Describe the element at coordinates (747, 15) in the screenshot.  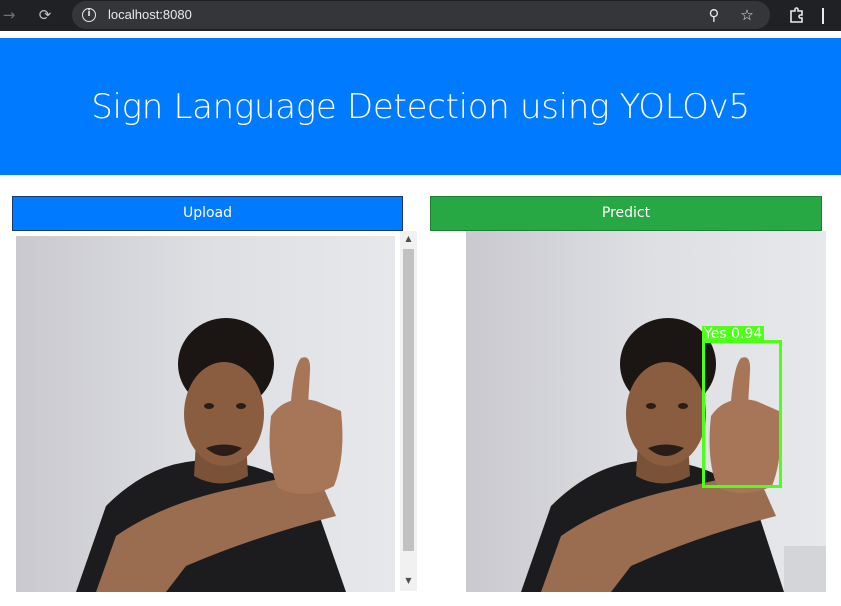
I see `star-icon: ☆` at that location.